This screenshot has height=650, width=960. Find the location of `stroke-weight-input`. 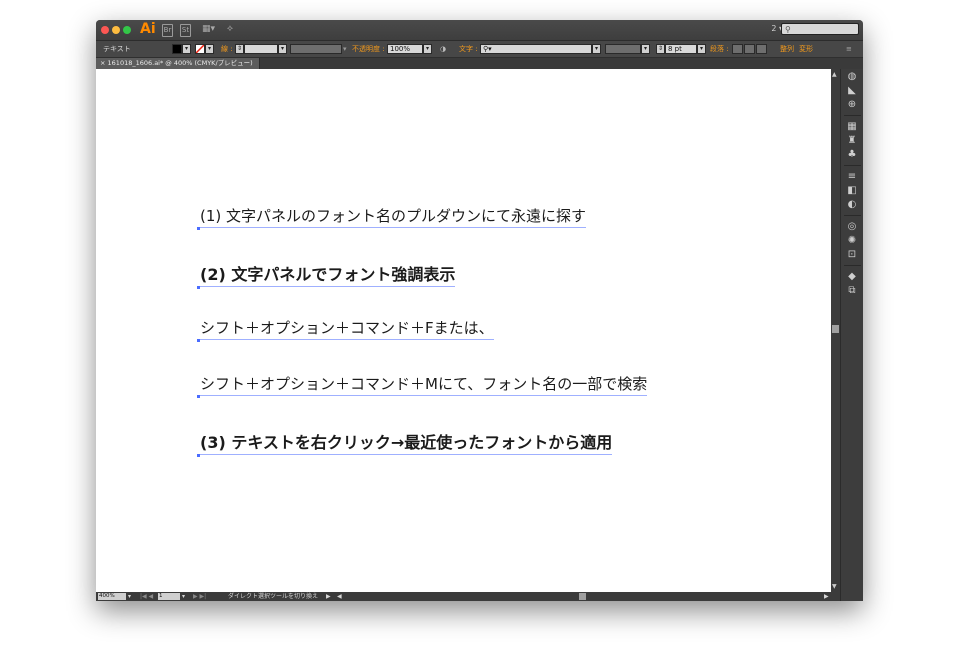

stroke-weight-input is located at coordinates (261, 49).